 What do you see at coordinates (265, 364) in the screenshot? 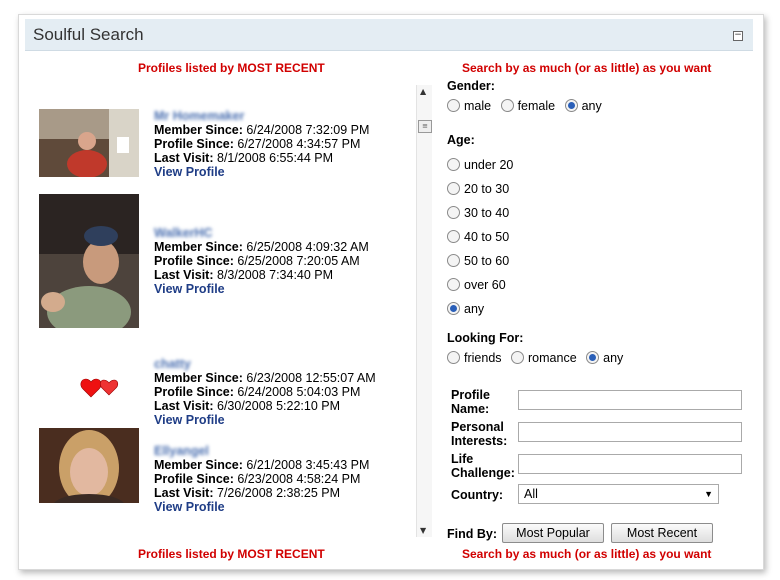
I see `profile-name: chatty` at bounding box center [265, 364].